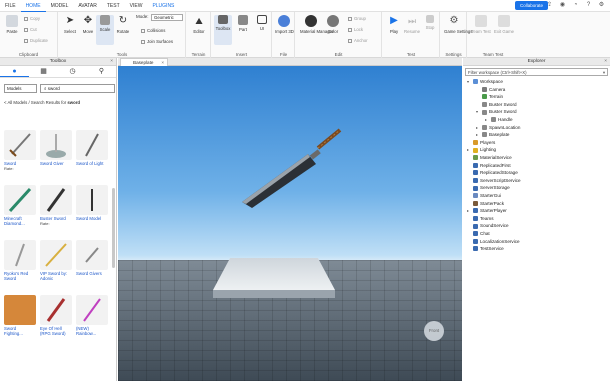 The width and height of the screenshot is (610, 381). I want to click on material-manager-button: Material Manager, so click(316, 25).